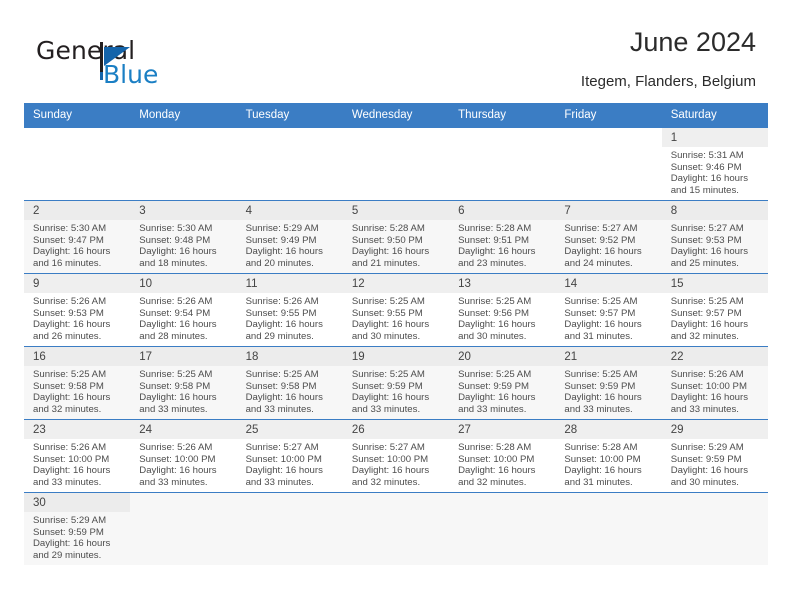  Describe the element at coordinates (600, 240) in the screenshot. I see `sunset-text: Sunset: 9:52 PM` at that location.